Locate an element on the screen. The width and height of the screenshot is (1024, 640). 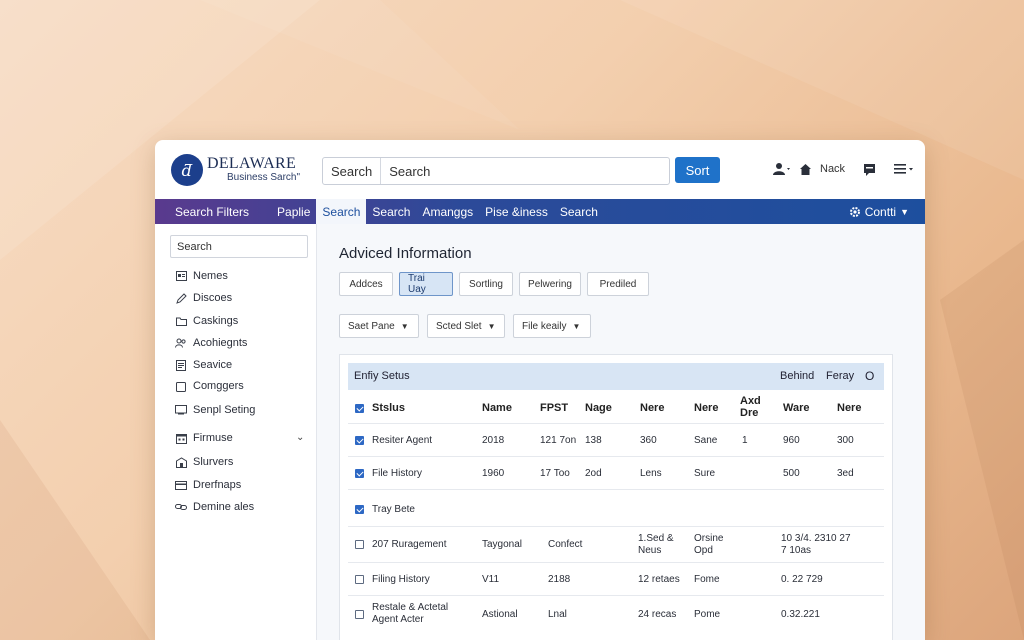
sidebar-item-firmuse: Firmuse is located at coordinates (204, 438).